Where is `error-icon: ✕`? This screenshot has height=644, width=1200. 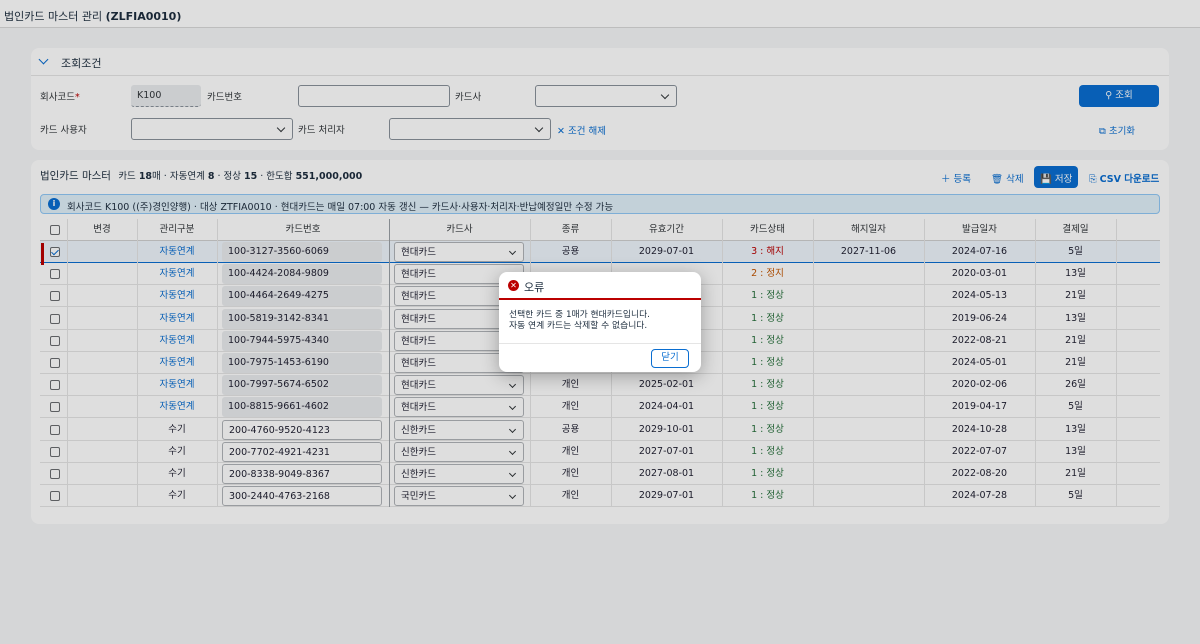
error-icon: ✕ is located at coordinates (513, 285).